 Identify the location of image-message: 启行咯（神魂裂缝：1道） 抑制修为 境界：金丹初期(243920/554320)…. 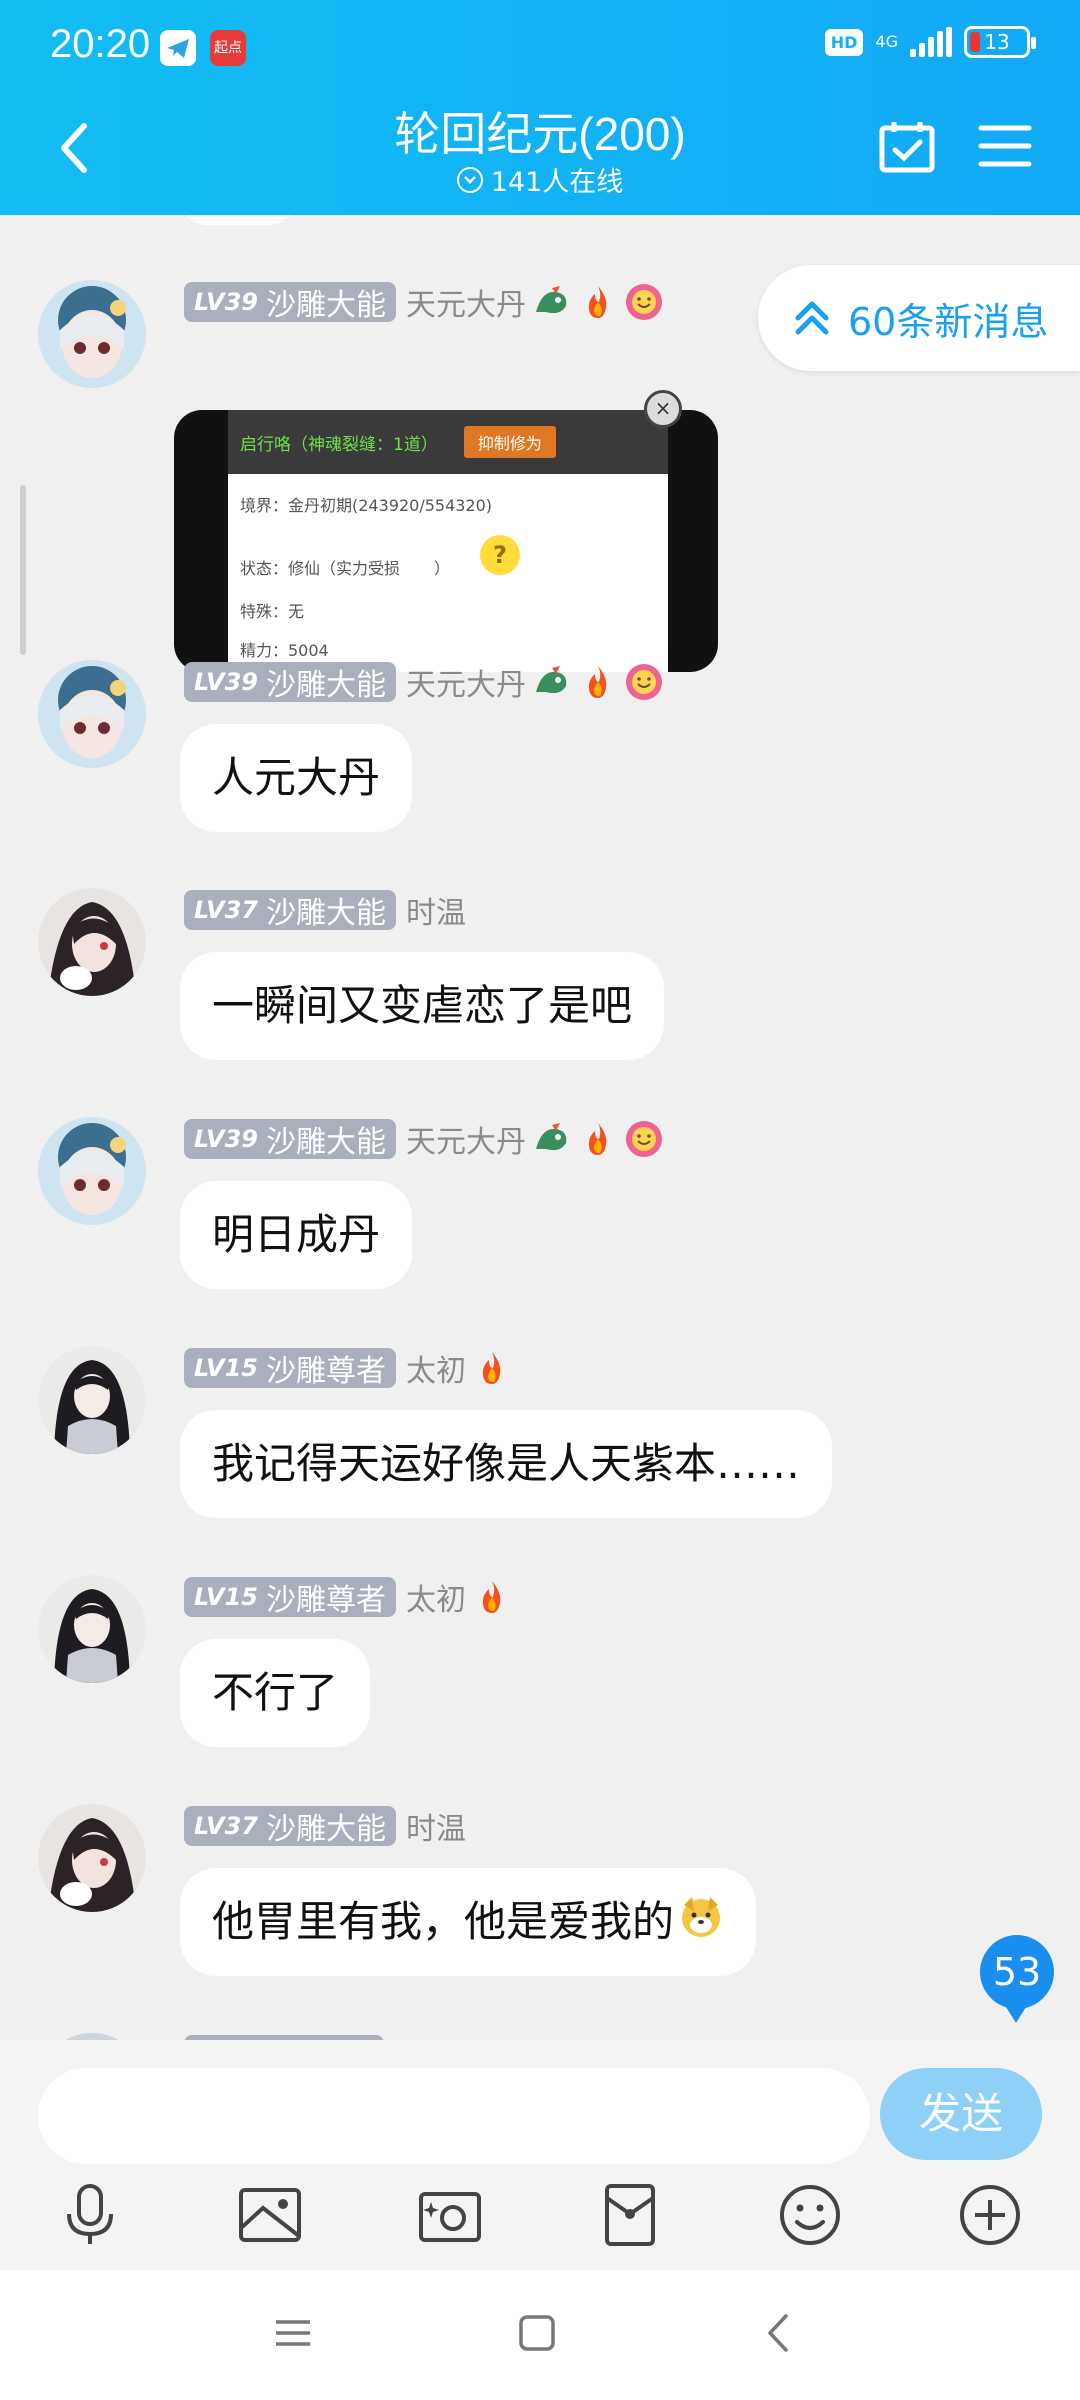
(446, 541).